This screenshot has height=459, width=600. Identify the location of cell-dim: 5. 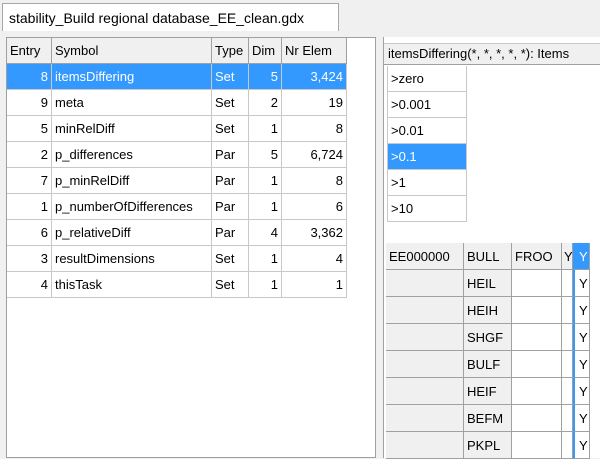
(265, 77).